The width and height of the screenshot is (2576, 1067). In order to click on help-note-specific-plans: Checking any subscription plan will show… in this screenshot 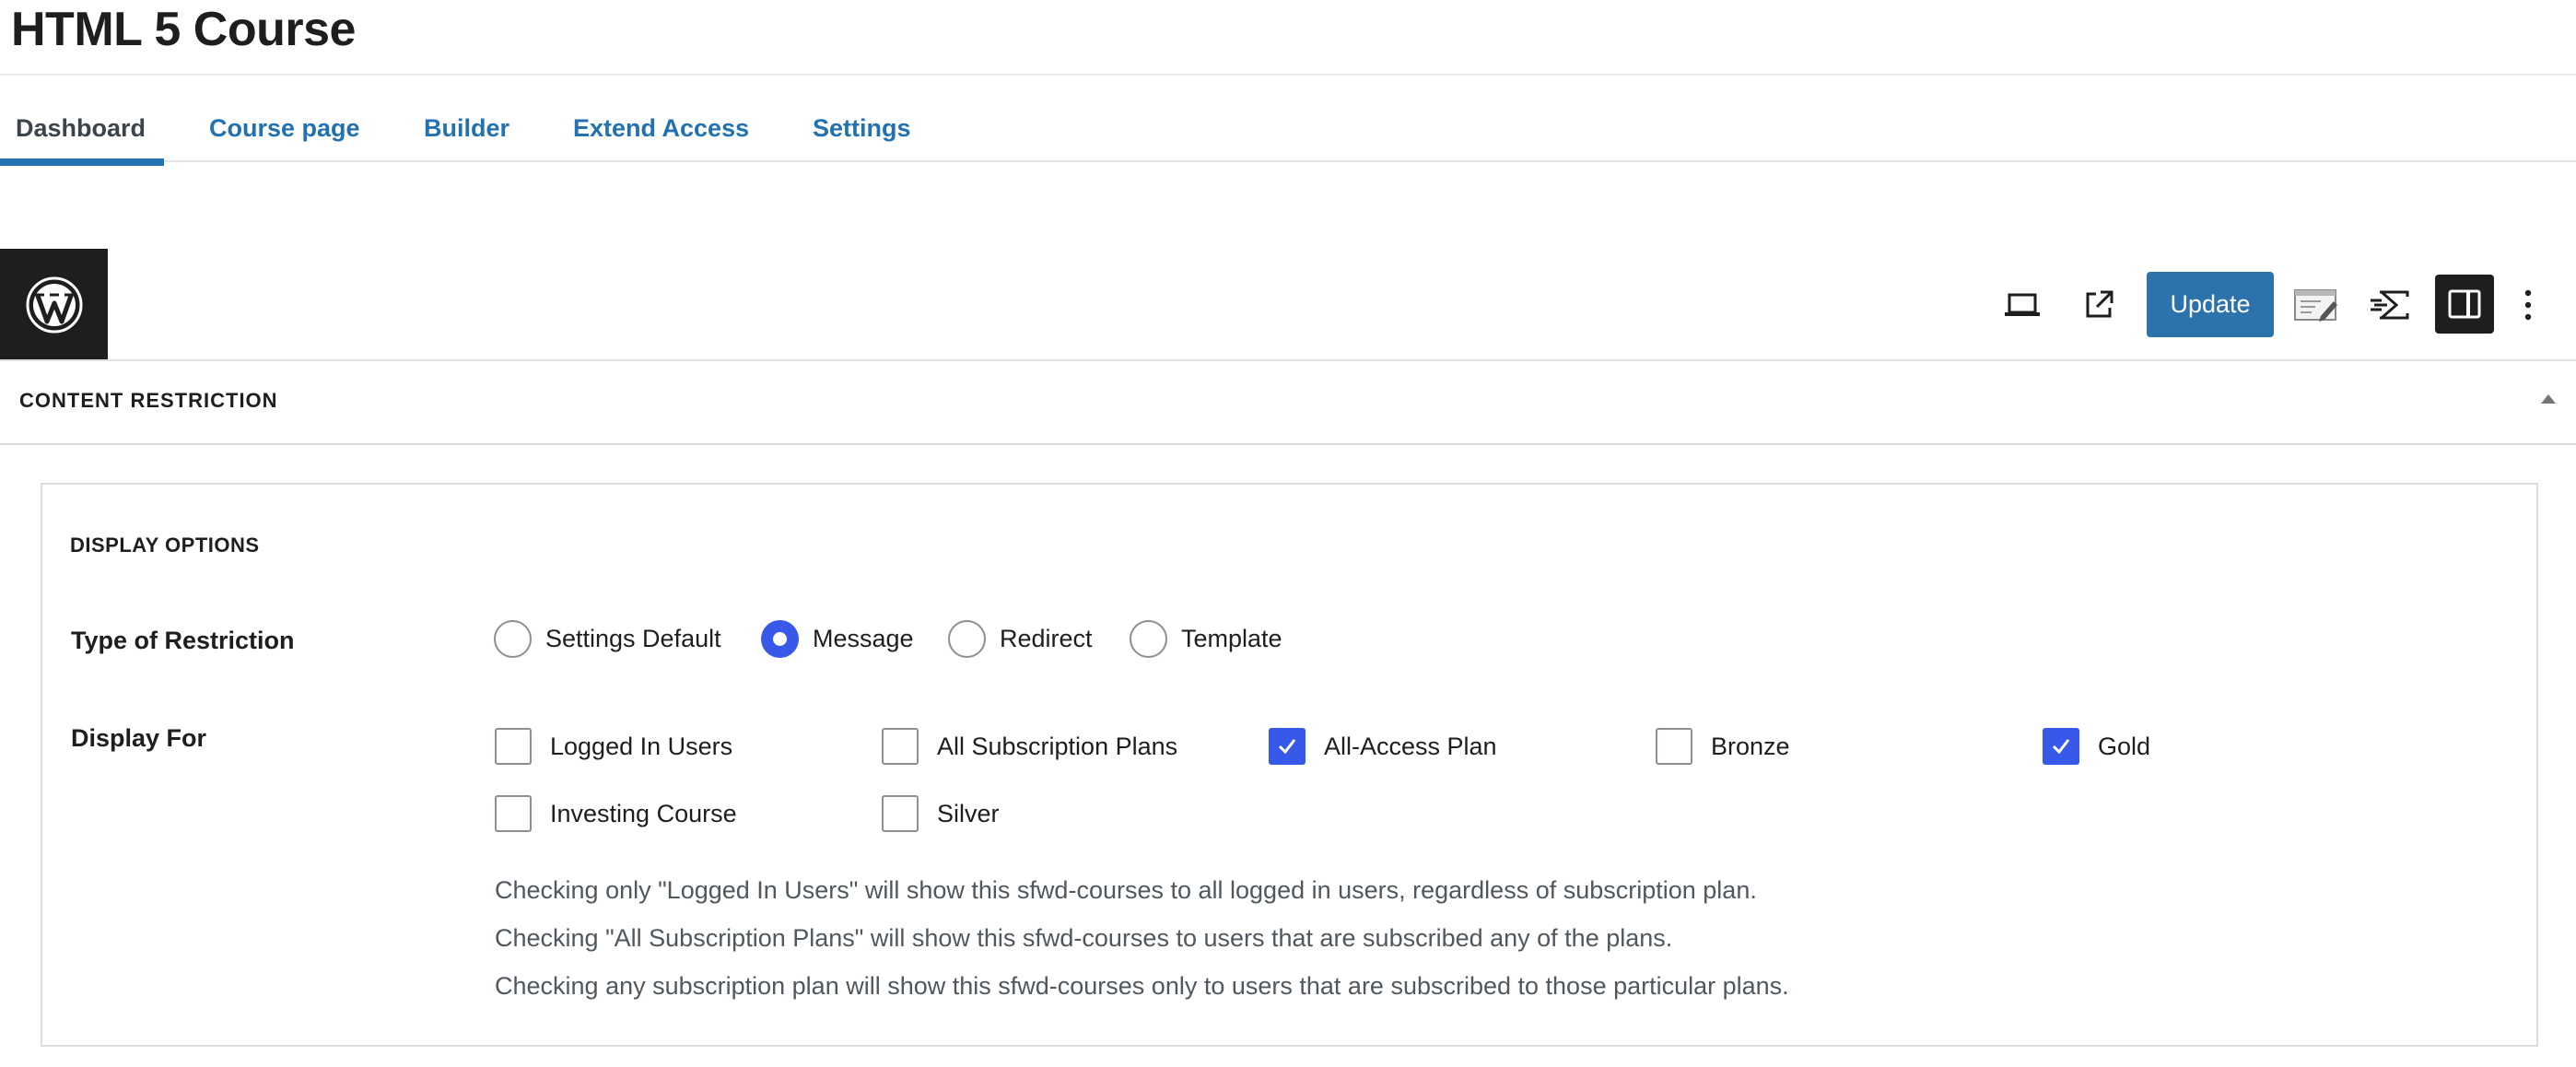, I will do `click(1142, 986)`.